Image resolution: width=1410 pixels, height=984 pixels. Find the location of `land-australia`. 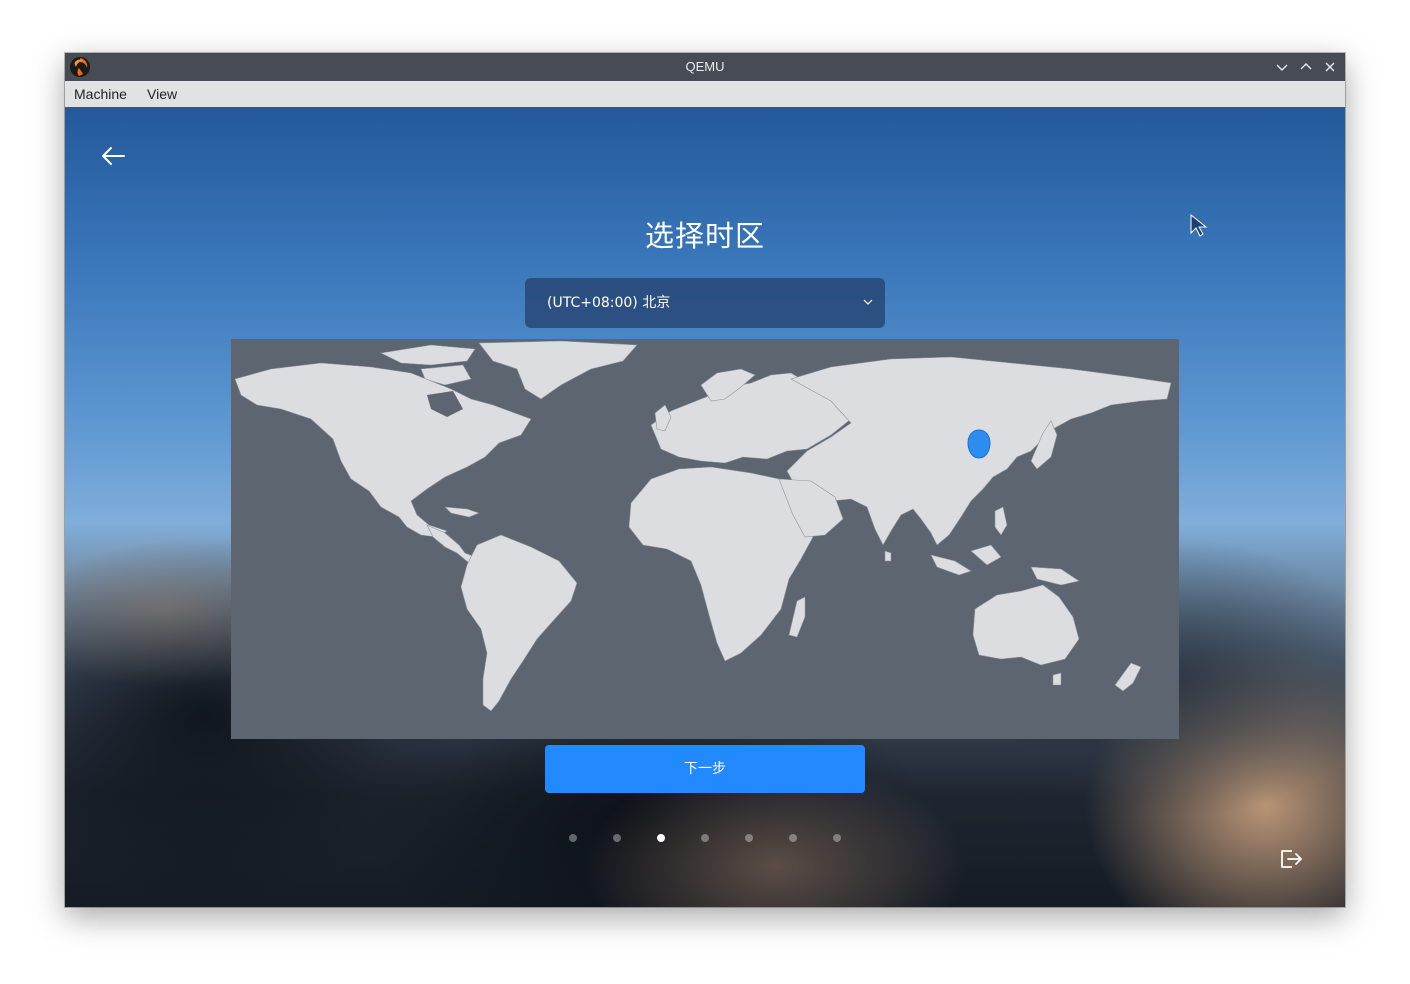

land-australia is located at coordinates (1026, 625).